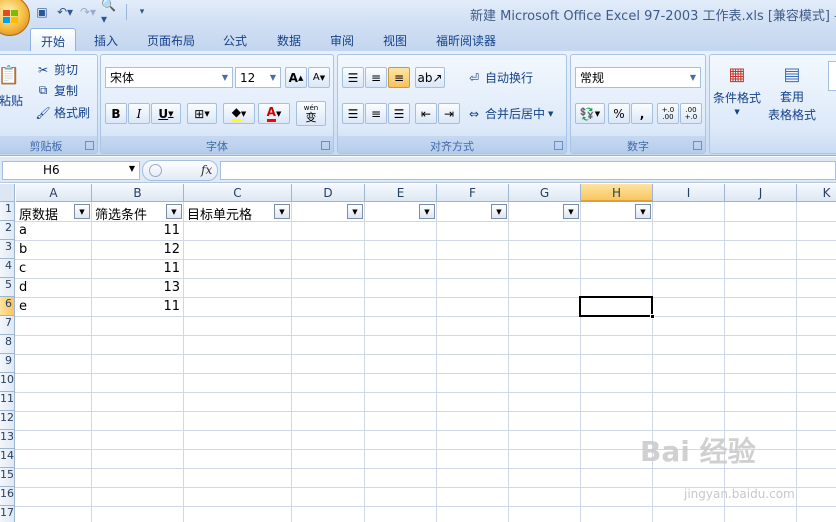  Describe the element at coordinates (54, 307) in the screenshot. I see `data-cell-a: e` at that location.